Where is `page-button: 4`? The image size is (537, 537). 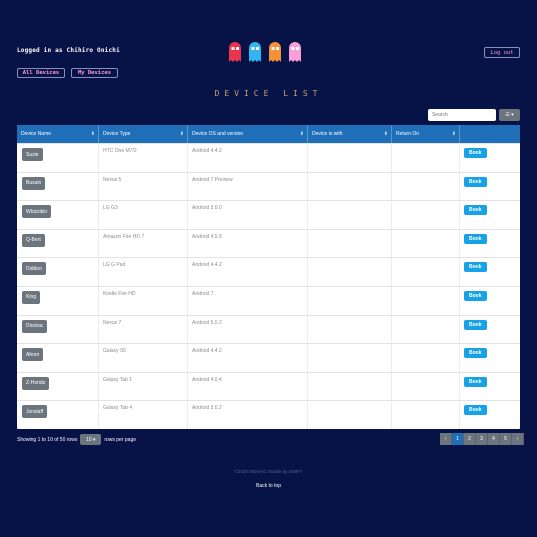
page-button: 4 is located at coordinates (494, 439).